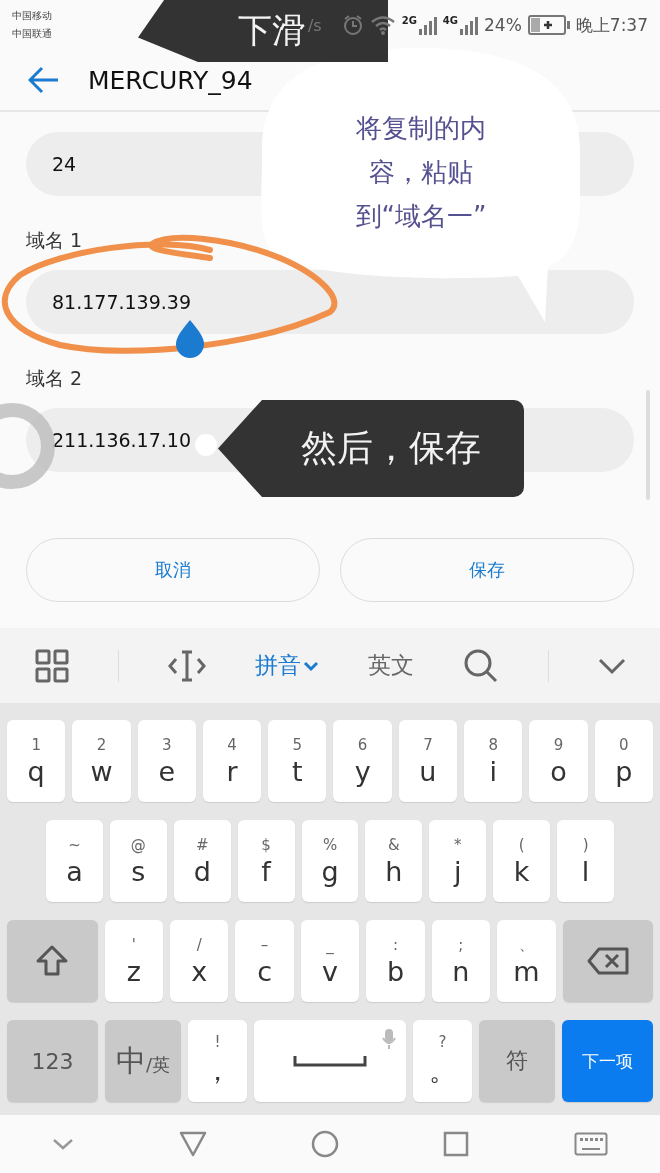 Image resolution: width=660 pixels, height=1173 pixels. I want to click on tooltip-text: 将复制的内, so click(421, 128).